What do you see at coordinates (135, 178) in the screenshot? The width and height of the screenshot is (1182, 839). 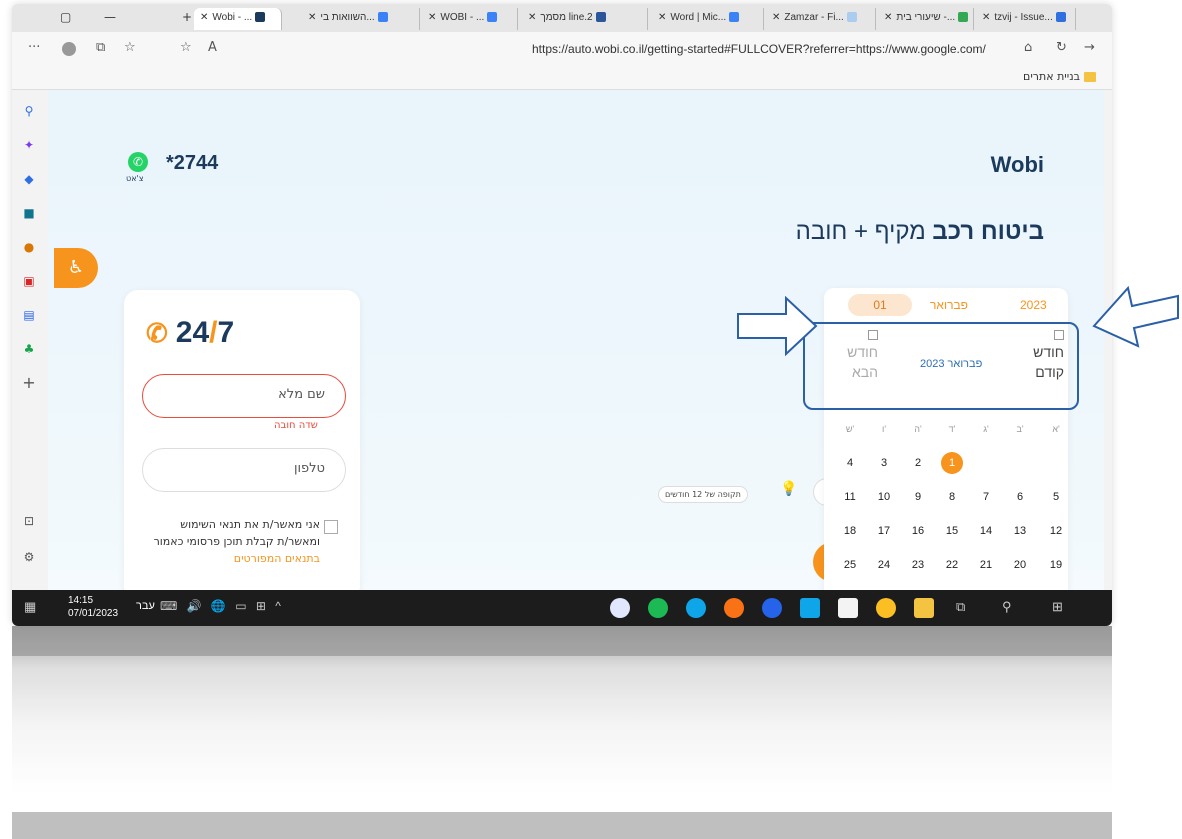 I see `whatsapp-label: צ'אט` at bounding box center [135, 178].